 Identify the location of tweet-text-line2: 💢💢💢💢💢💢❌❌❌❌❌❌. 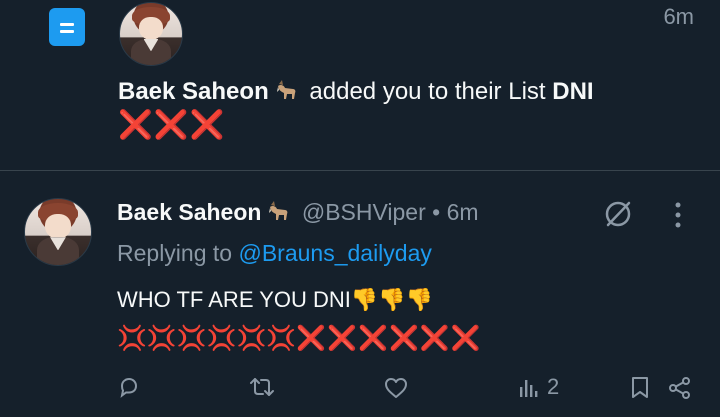
(299, 339).